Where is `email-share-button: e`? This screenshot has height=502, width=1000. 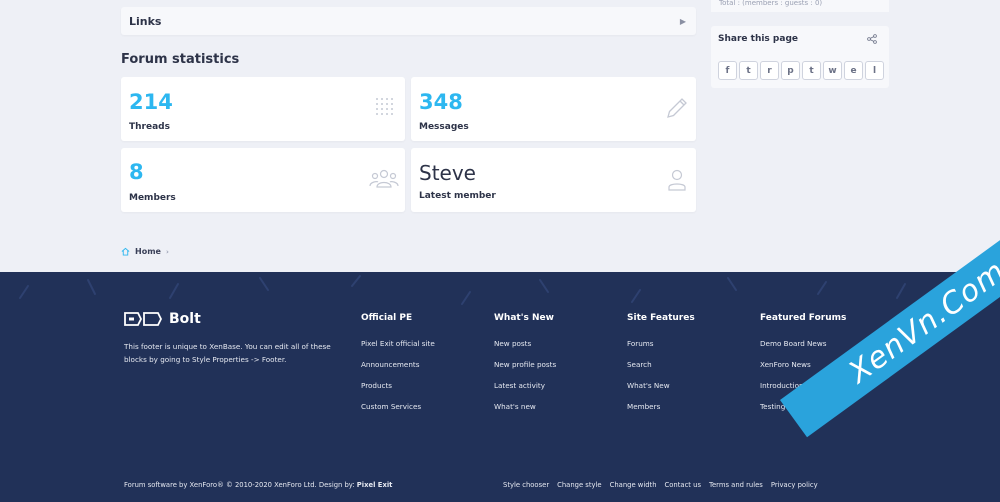
email-share-button: e is located at coordinates (853, 70).